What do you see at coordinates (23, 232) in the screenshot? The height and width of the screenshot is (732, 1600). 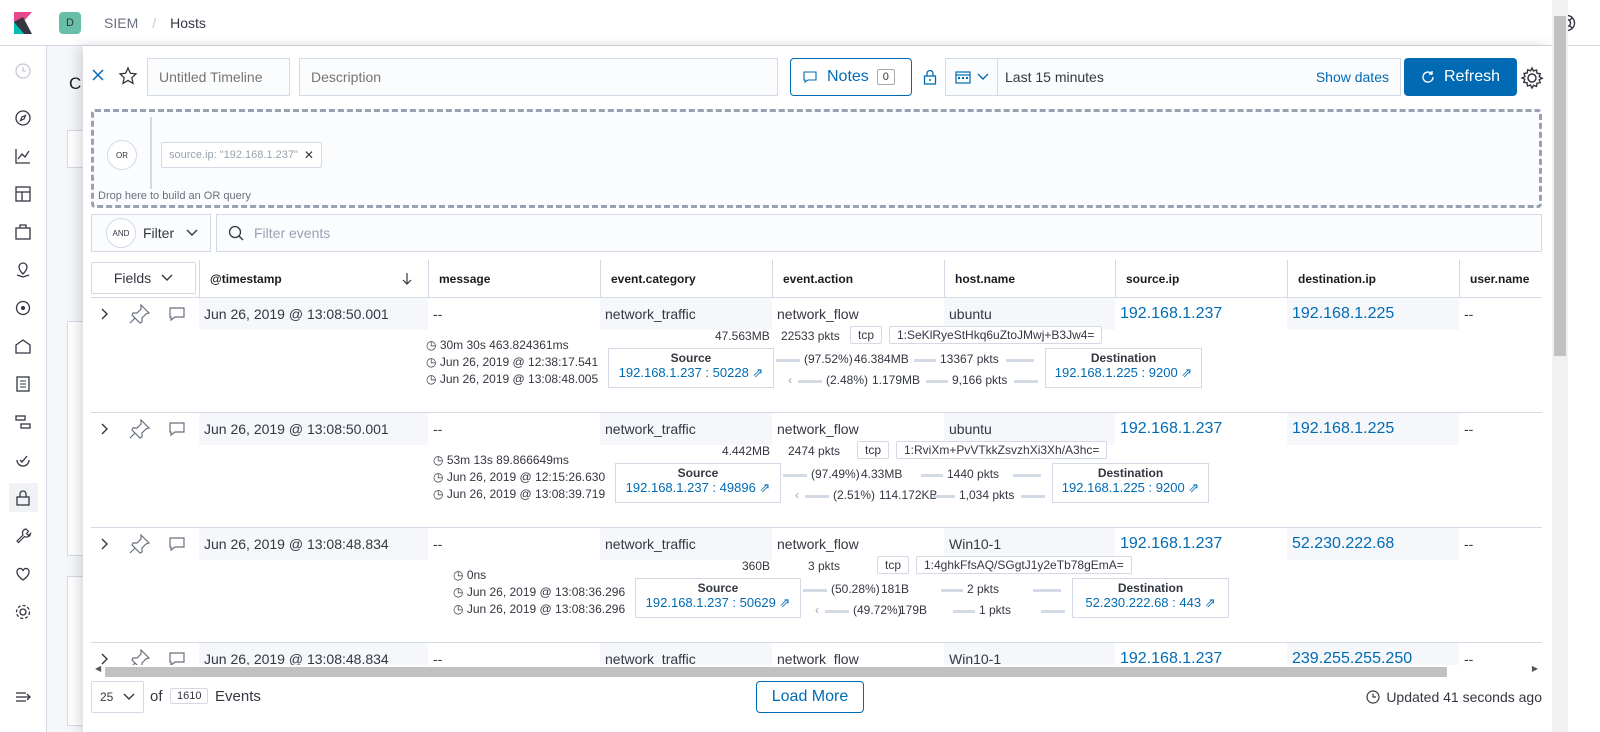 I see `canvas-icon` at bounding box center [23, 232].